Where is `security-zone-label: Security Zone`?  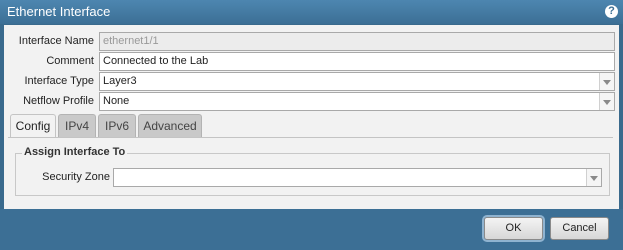 security-zone-label: Security Zone is located at coordinates (76, 177).